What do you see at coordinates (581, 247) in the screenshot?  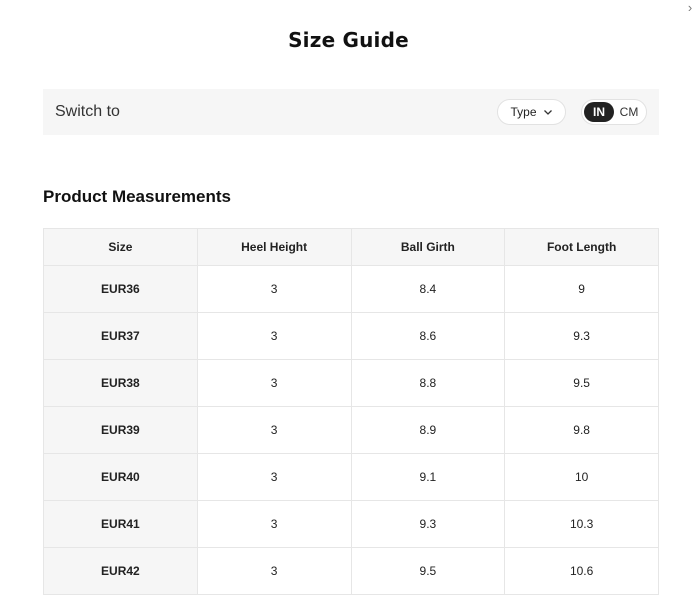 I see `column-header-foot-length: Foot Length` at bounding box center [581, 247].